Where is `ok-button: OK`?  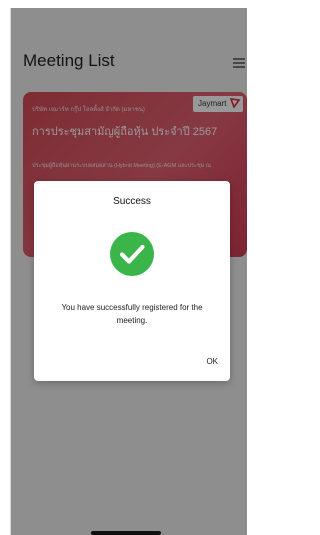 ok-button: OK is located at coordinates (212, 361).